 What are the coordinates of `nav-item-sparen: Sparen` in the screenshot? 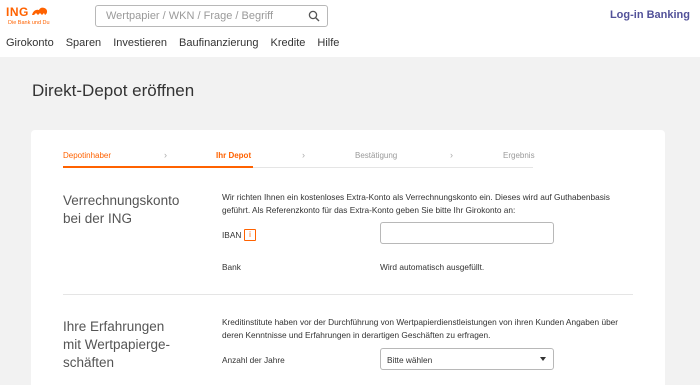 It's located at (83, 43).